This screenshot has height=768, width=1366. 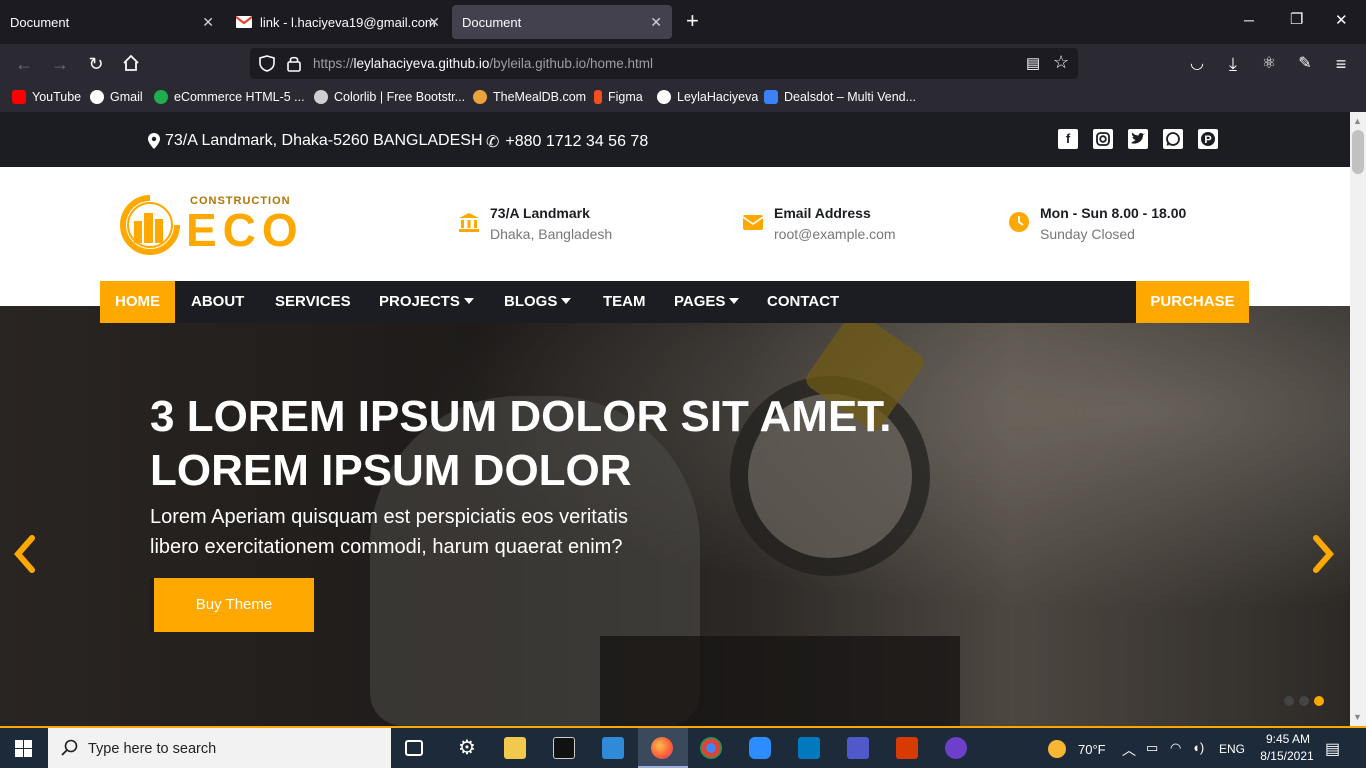 What do you see at coordinates (1288, 739) in the screenshot?
I see `clock-time: 9:45 AM` at bounding box center [1288, 739].